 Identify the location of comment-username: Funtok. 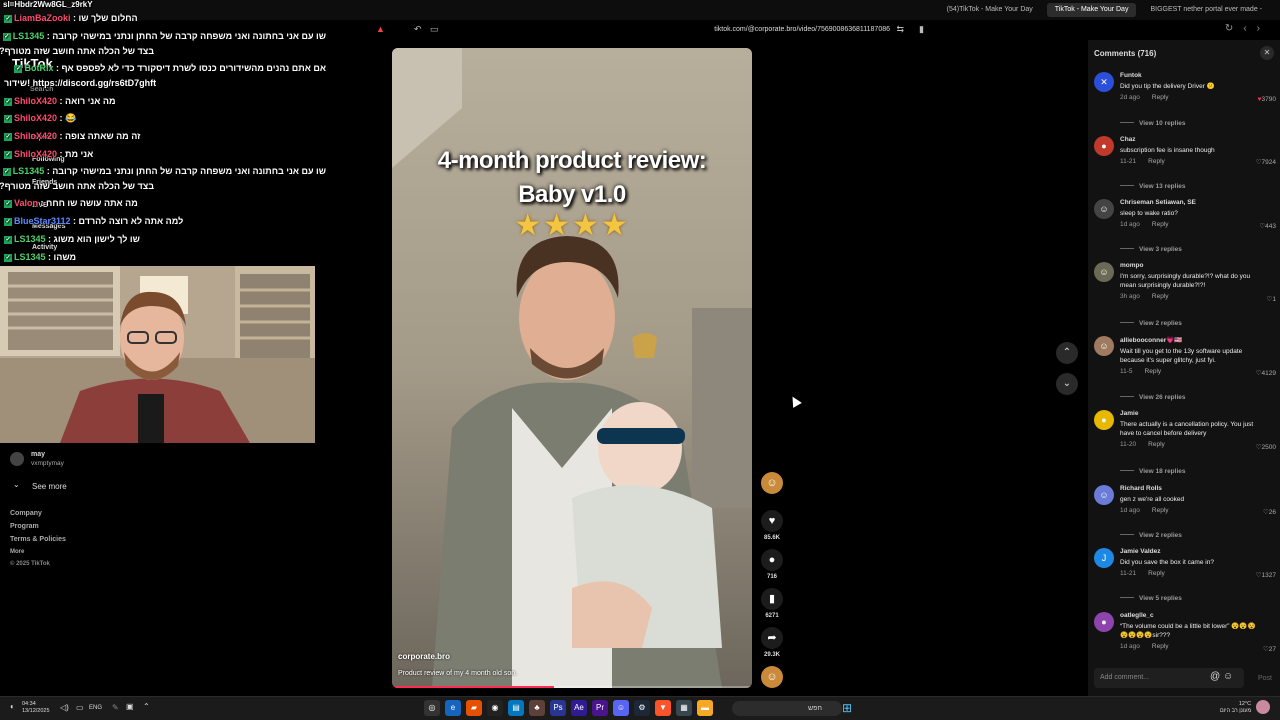
(1190, 75).